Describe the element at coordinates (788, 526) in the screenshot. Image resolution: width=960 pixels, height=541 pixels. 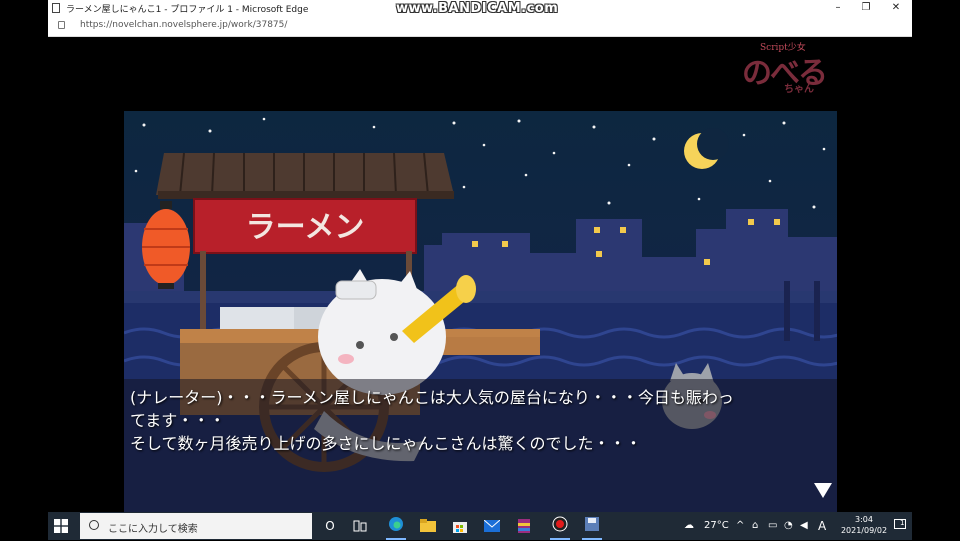
I see `wifi-icon: ◔` at that location.